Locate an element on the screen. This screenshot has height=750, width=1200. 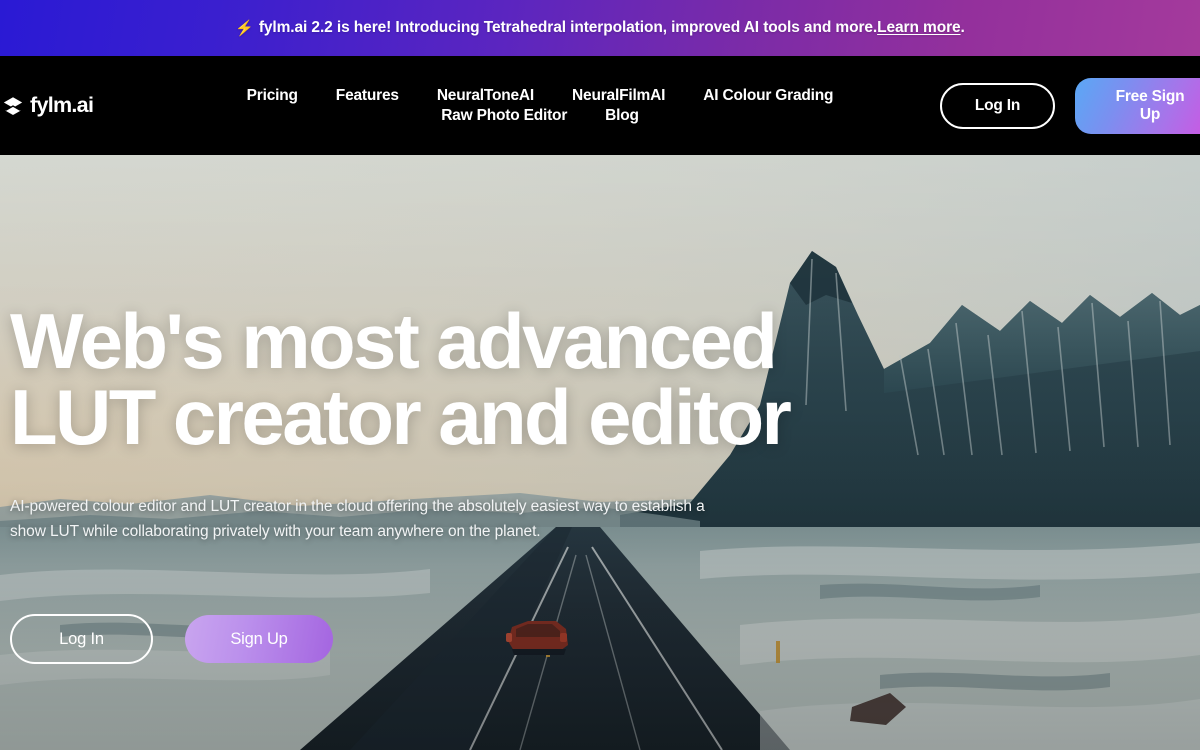
hero-title-line1: Web's most advanced is located at coordinates (394, 341).